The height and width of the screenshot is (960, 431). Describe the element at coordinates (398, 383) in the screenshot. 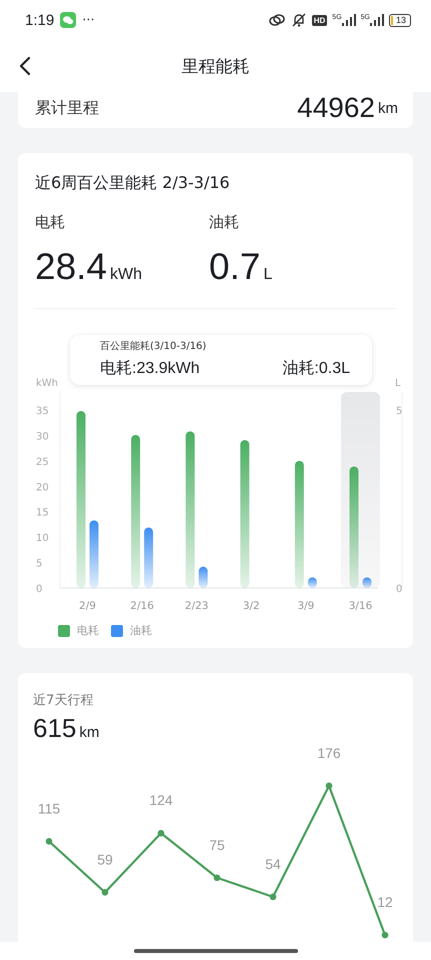

I see `axis-title: L` at that location.